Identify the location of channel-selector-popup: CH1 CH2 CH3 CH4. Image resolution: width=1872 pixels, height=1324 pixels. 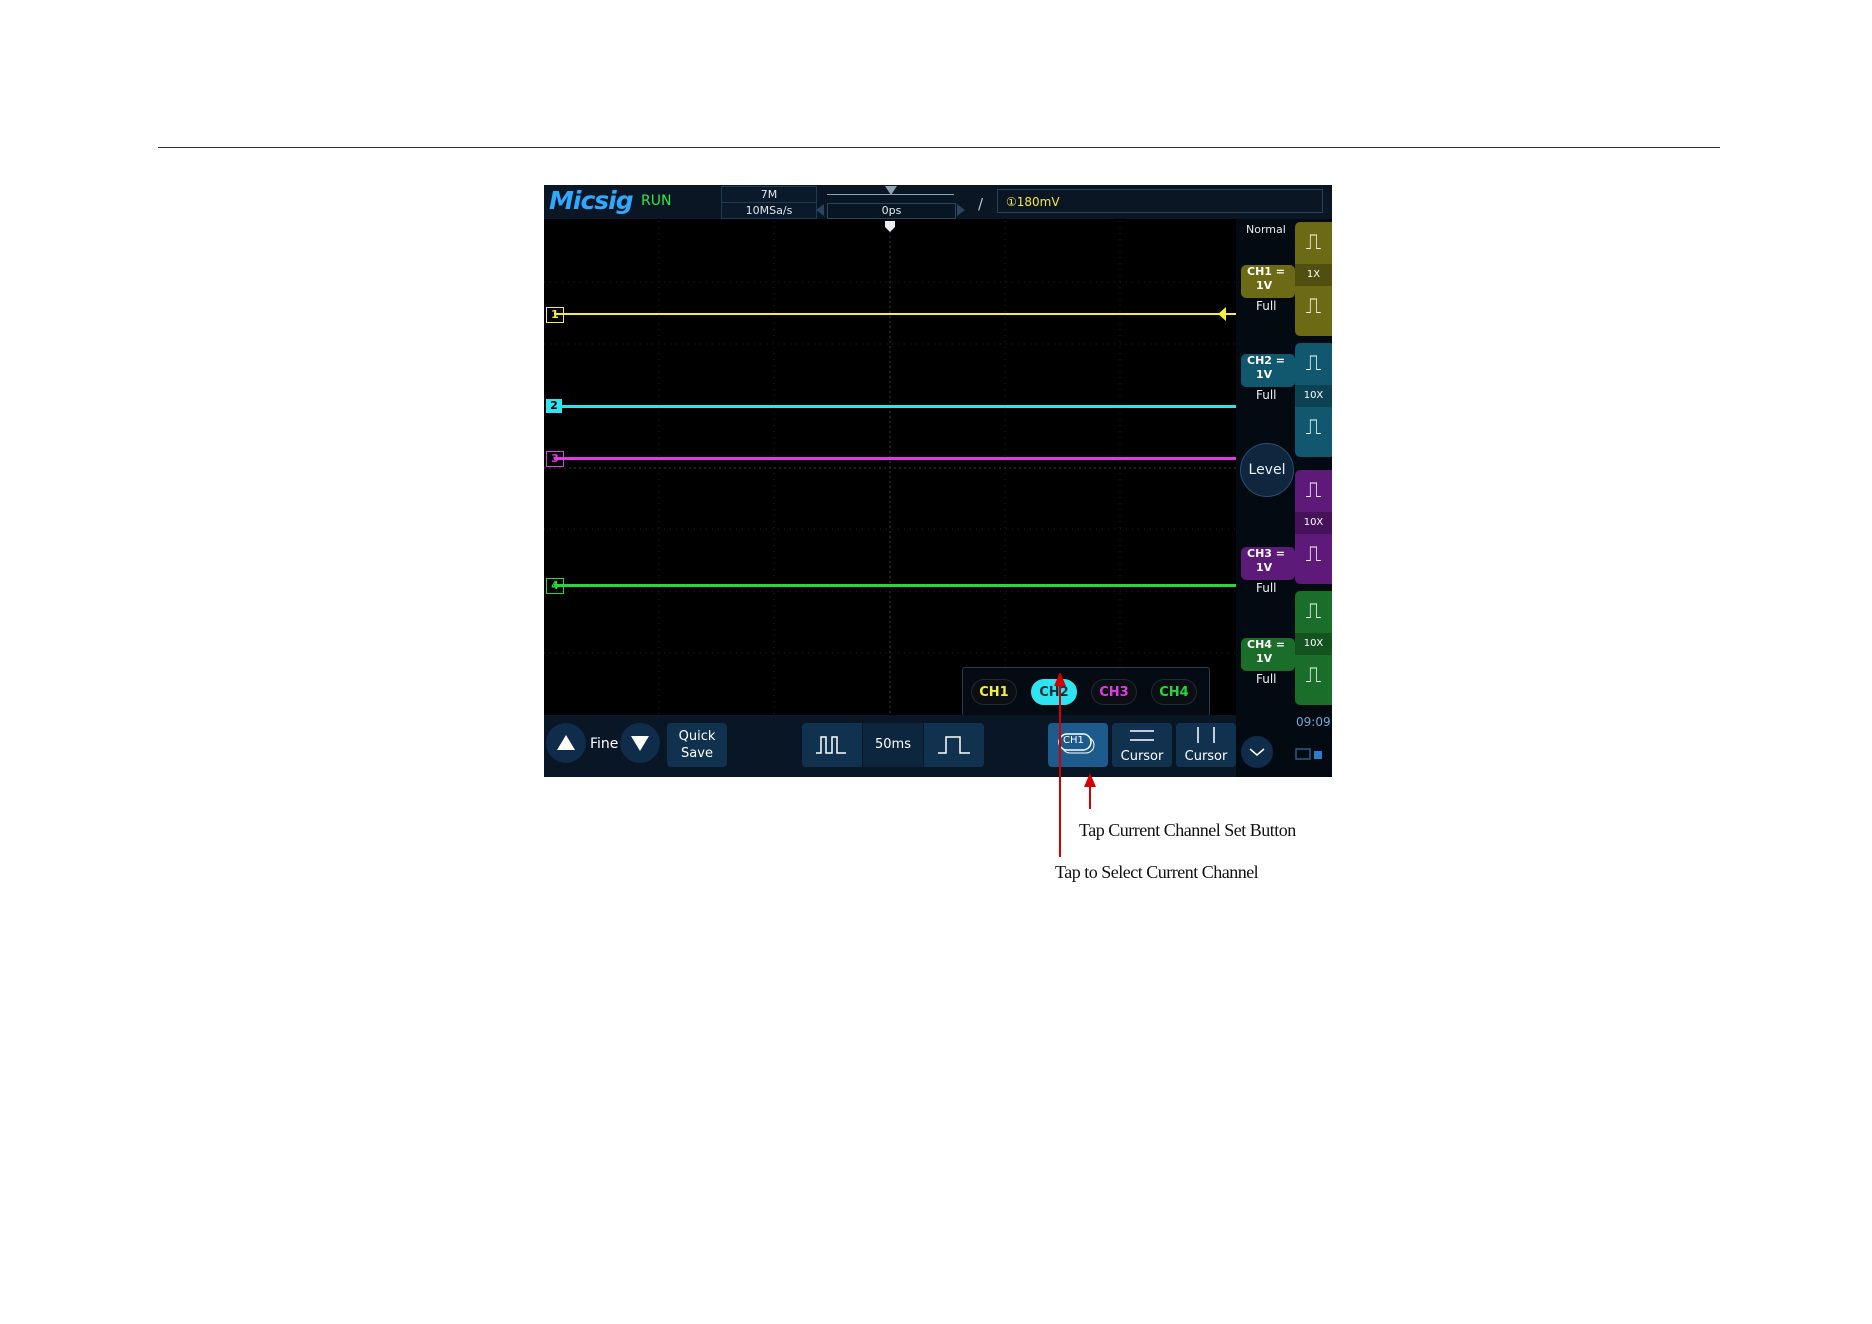
(1086, 692).